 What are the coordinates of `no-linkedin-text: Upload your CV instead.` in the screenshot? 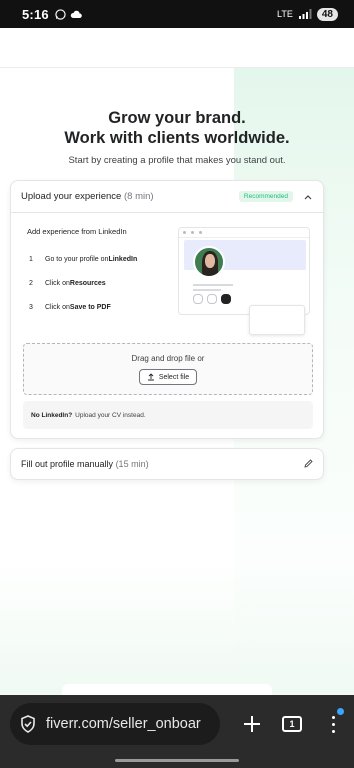 It's located at (110, 415).